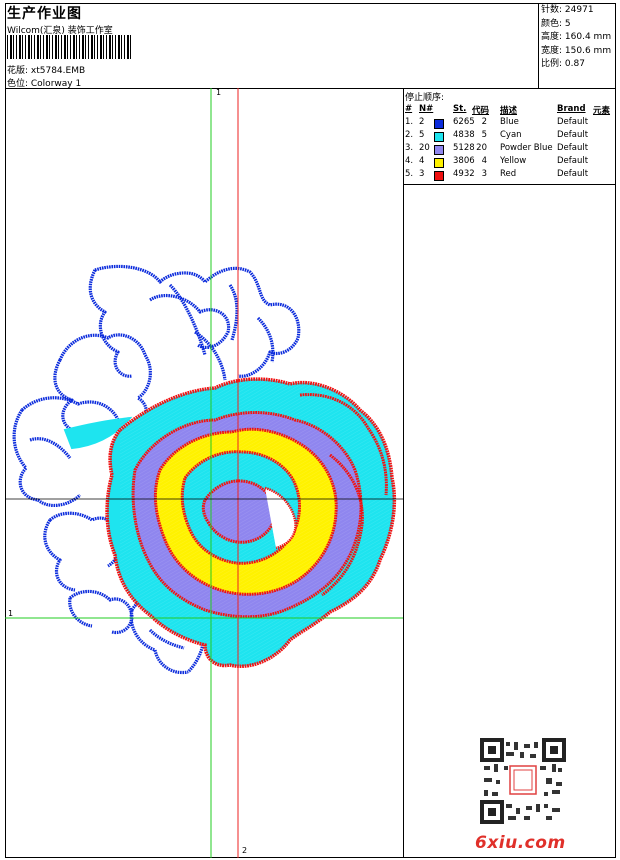 This screenshot has height=860, width=620. I want to click on guide-label-h1: 1, so click(11, 613).